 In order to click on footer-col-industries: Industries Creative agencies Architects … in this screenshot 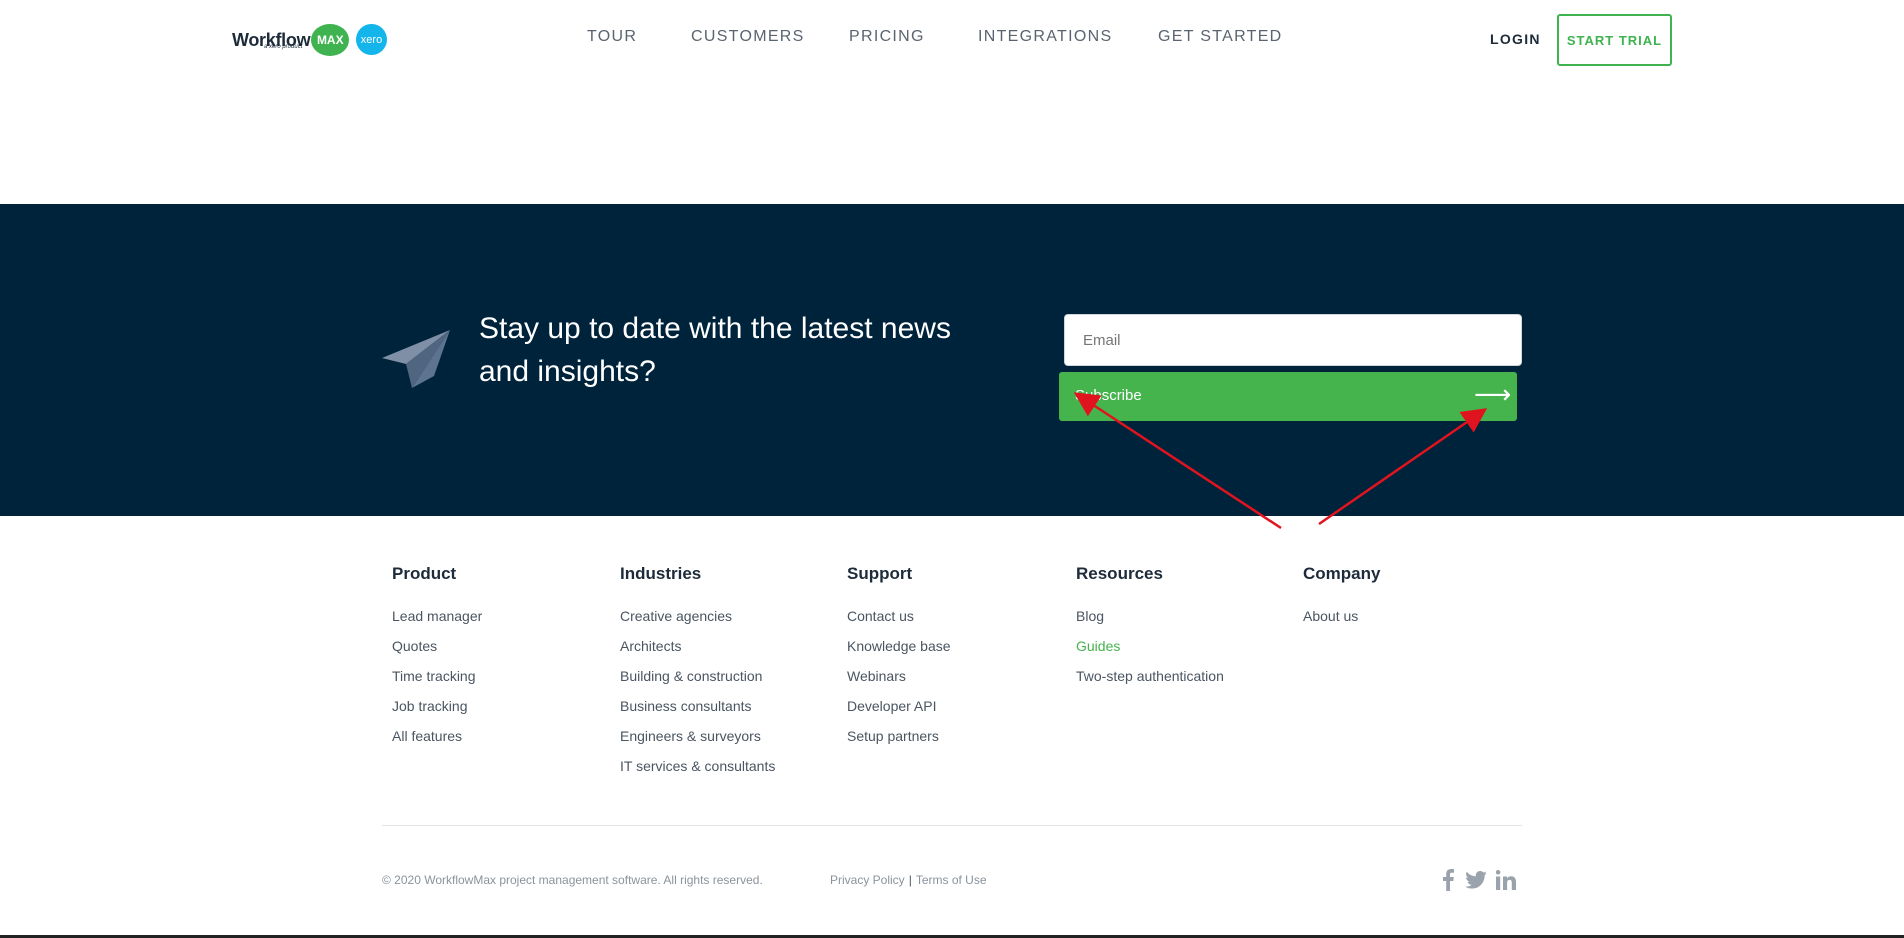, I will do `click(697, 676)`.